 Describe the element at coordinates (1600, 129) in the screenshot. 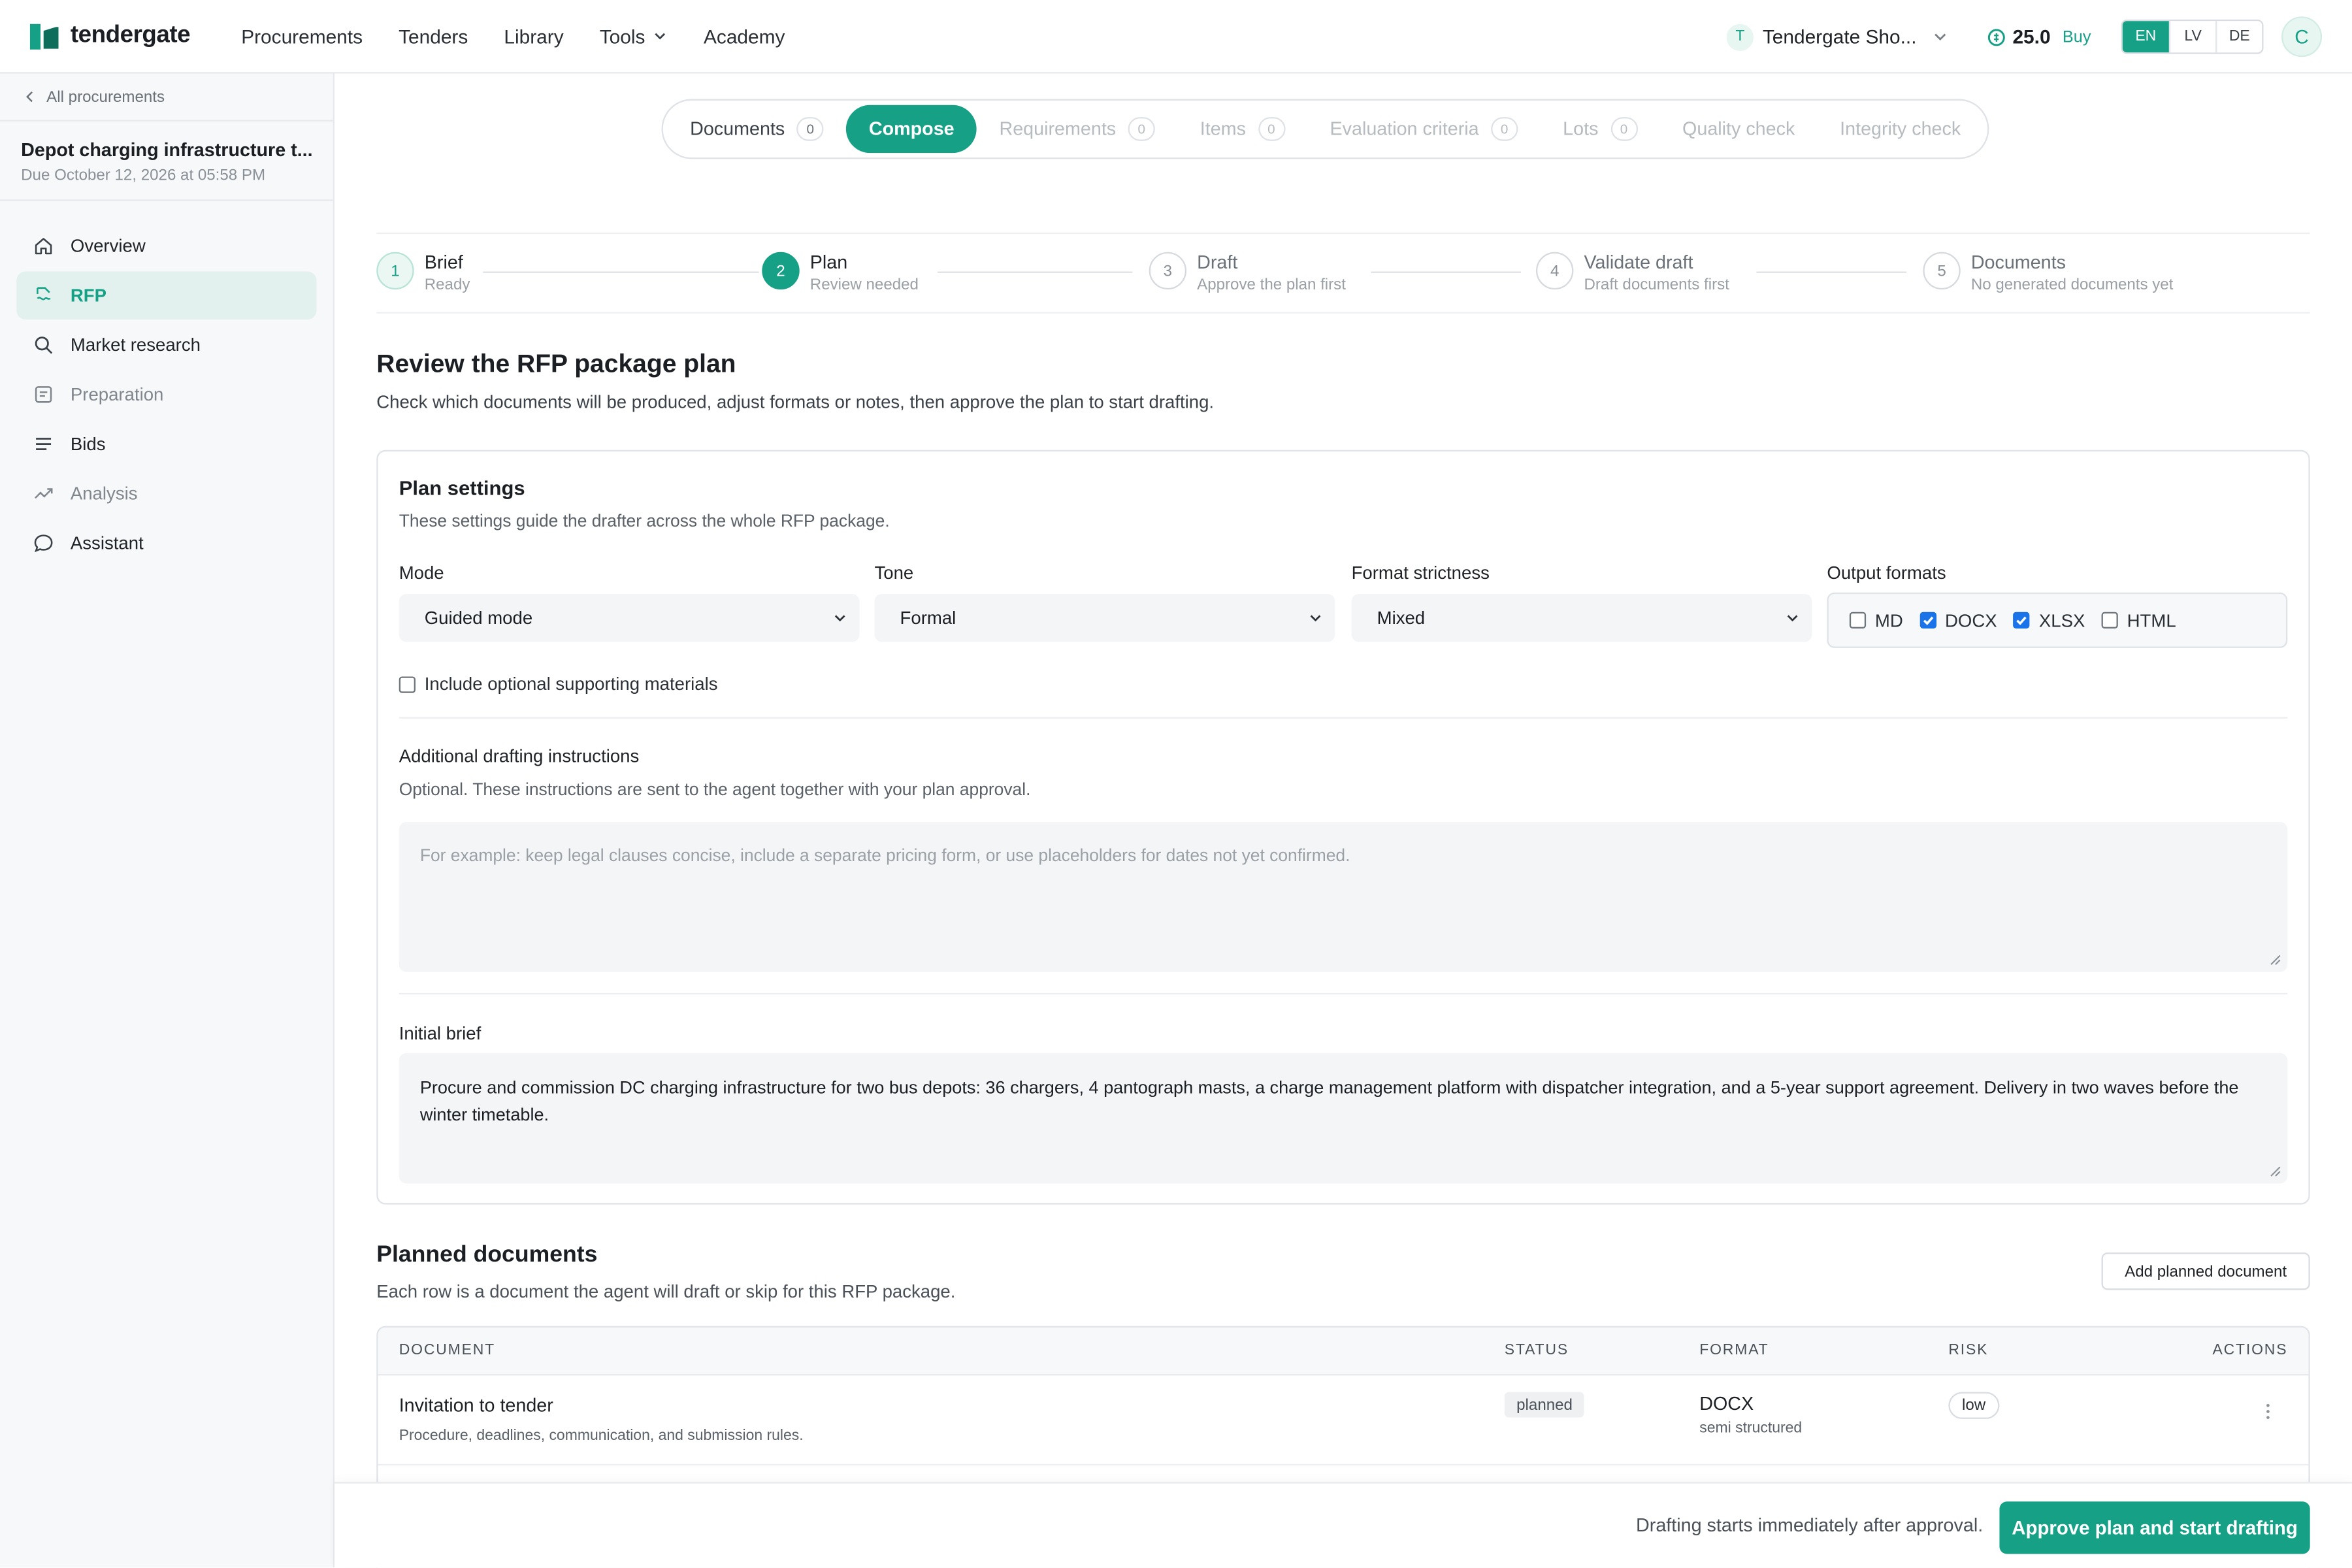

I see `tab-lots: Lots 0` at that location.